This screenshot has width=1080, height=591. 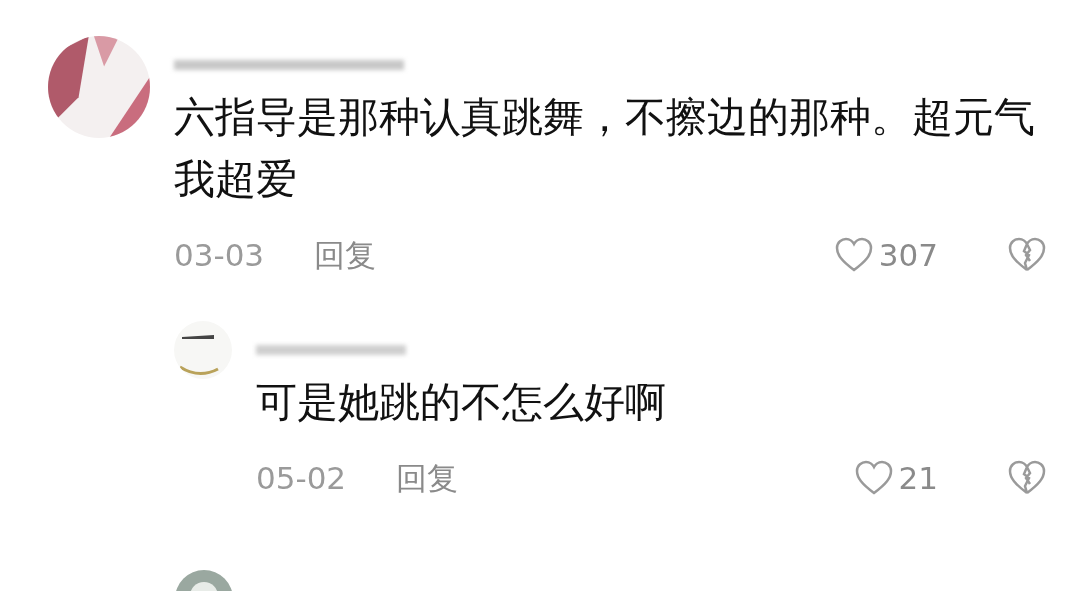 What do you see at coordinates (461, 402) in the screenshot?
I see `comment-text: 可是她跳的不怎么好啊` at bounding box center [461, 402].